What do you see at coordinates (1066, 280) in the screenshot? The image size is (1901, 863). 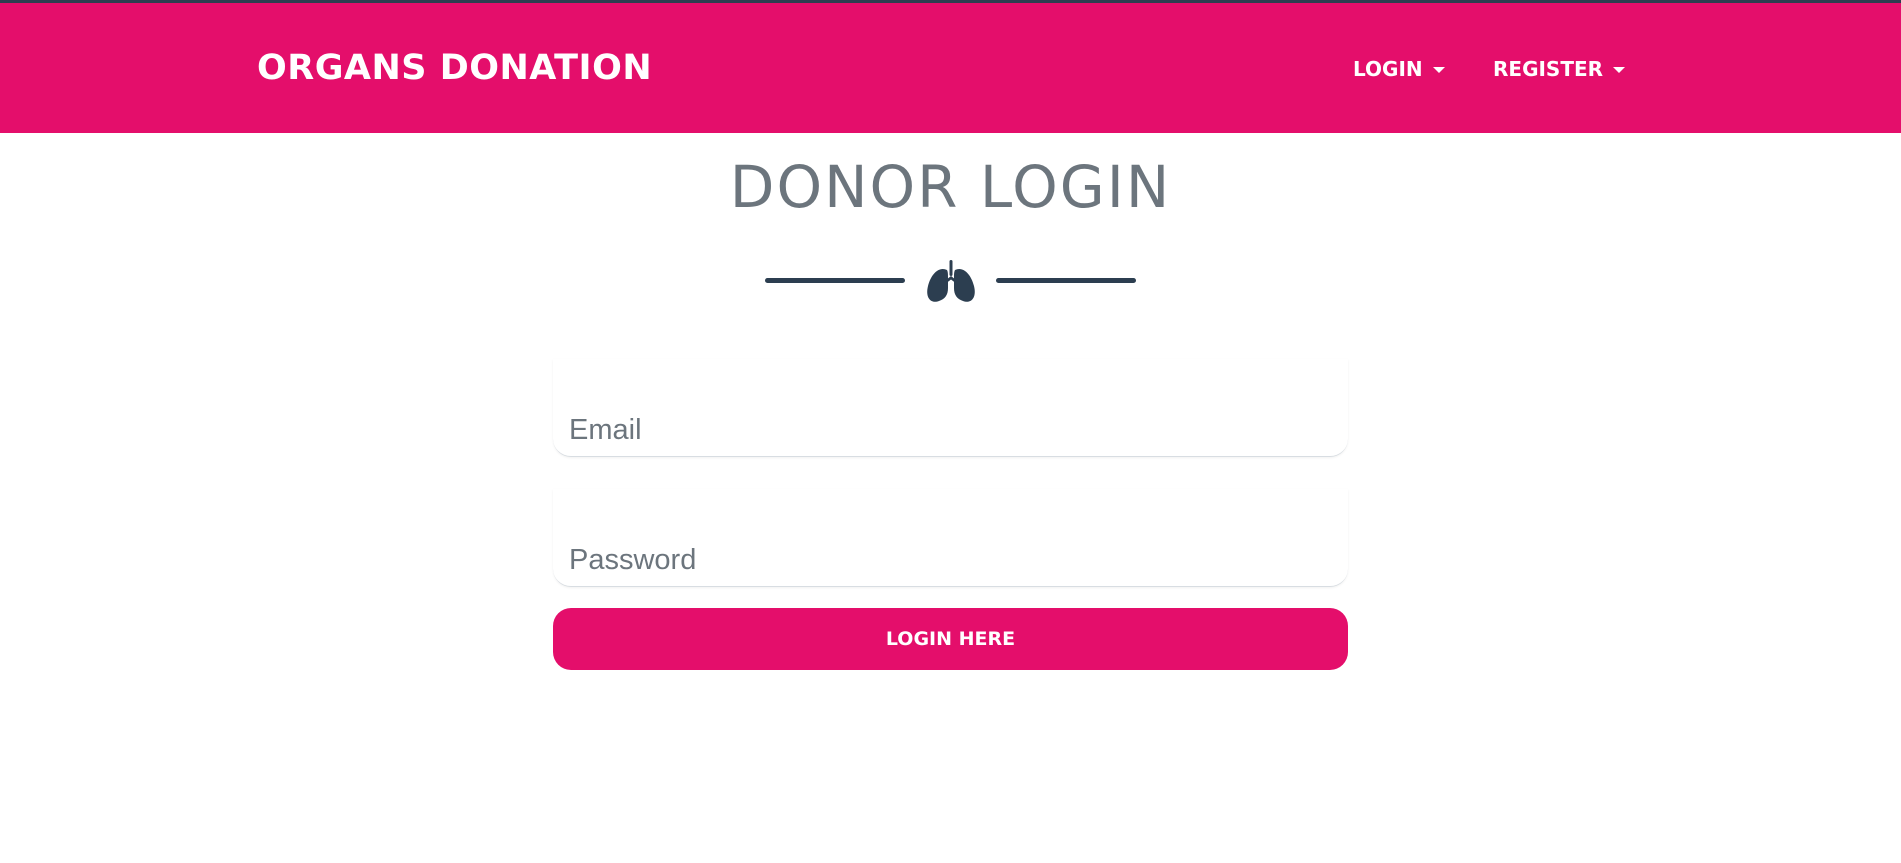 I see `divider-line-right` at bounding box center [1066, 280].